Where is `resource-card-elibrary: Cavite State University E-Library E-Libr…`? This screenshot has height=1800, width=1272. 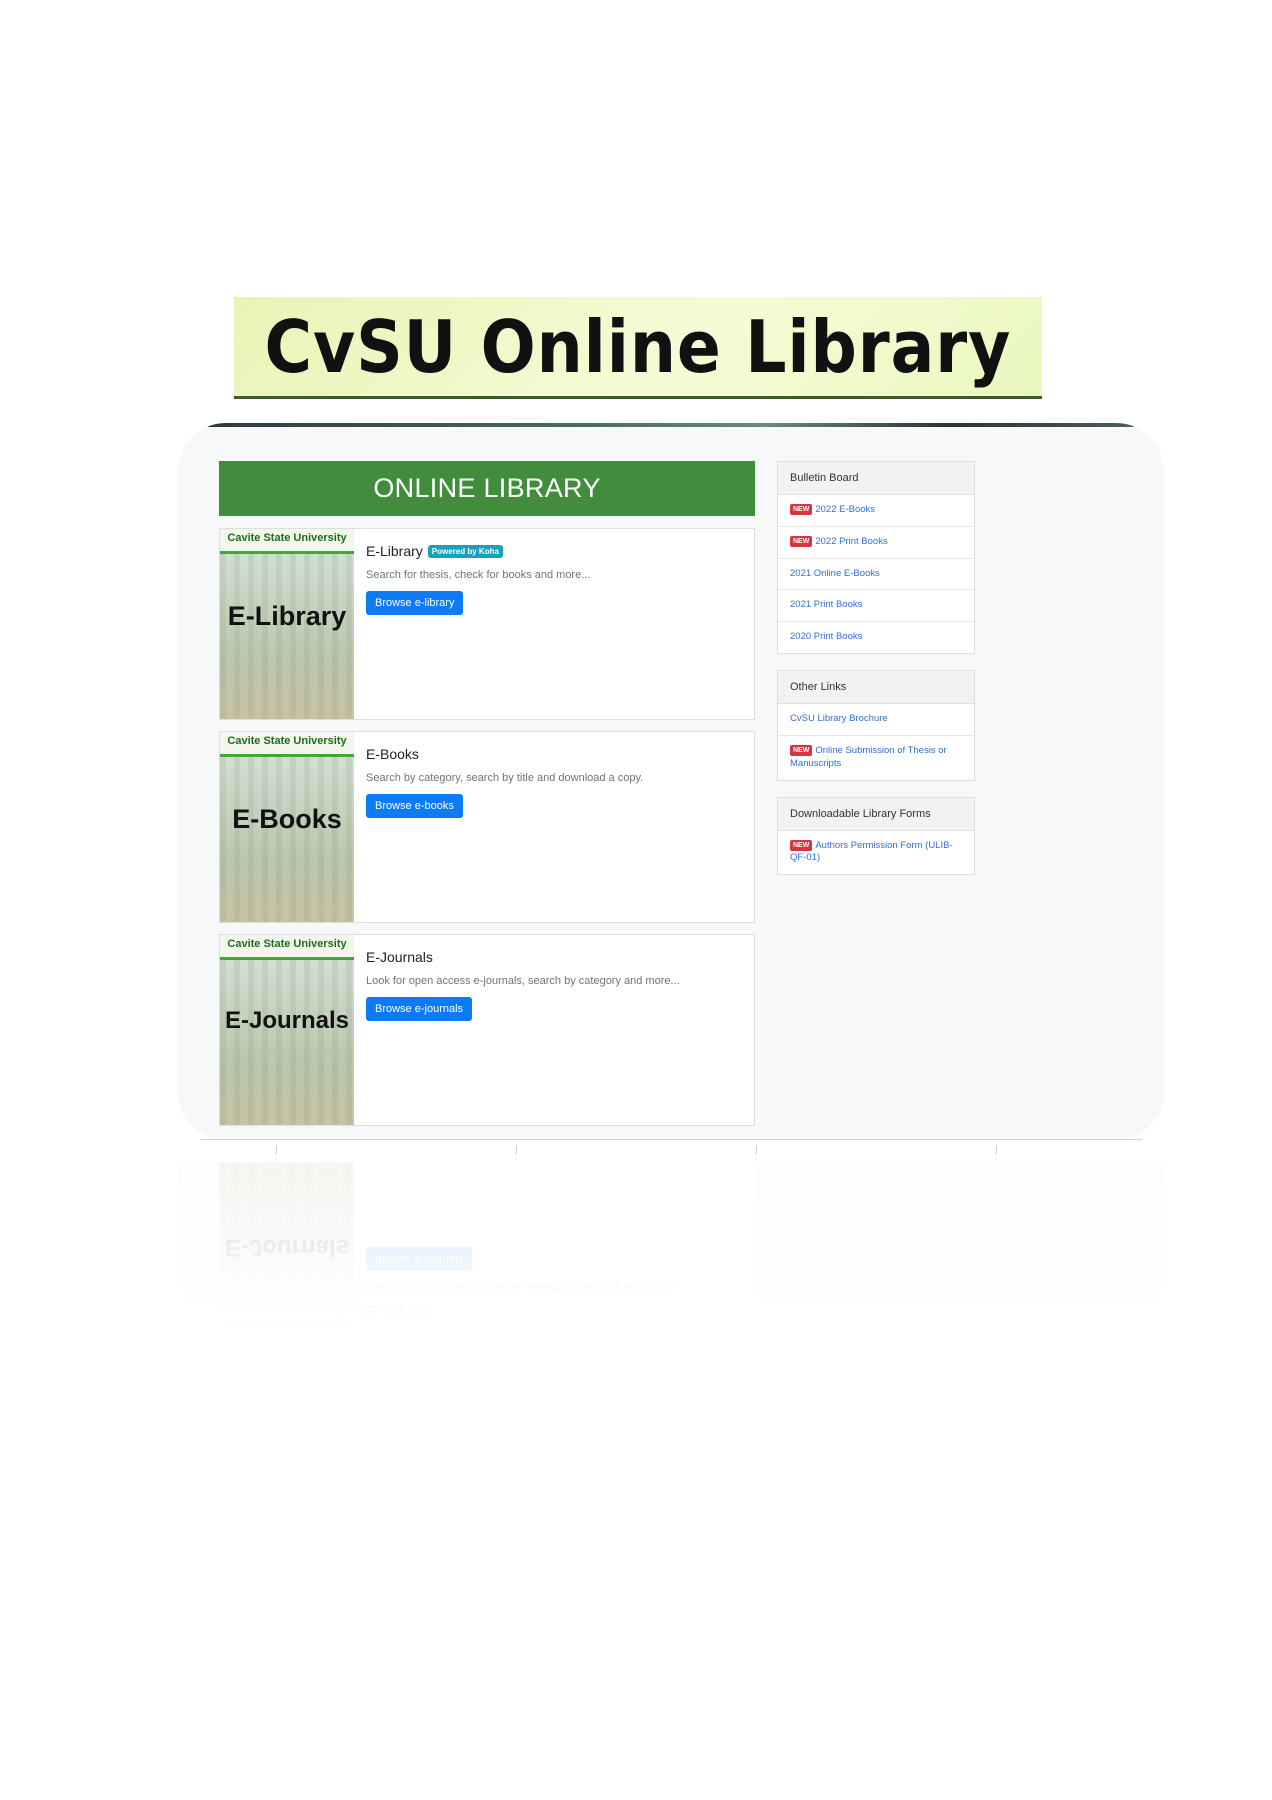
resource-card-elibrary: Cavite State University E-Library E-Libr… is located at coordinates (487, 624).